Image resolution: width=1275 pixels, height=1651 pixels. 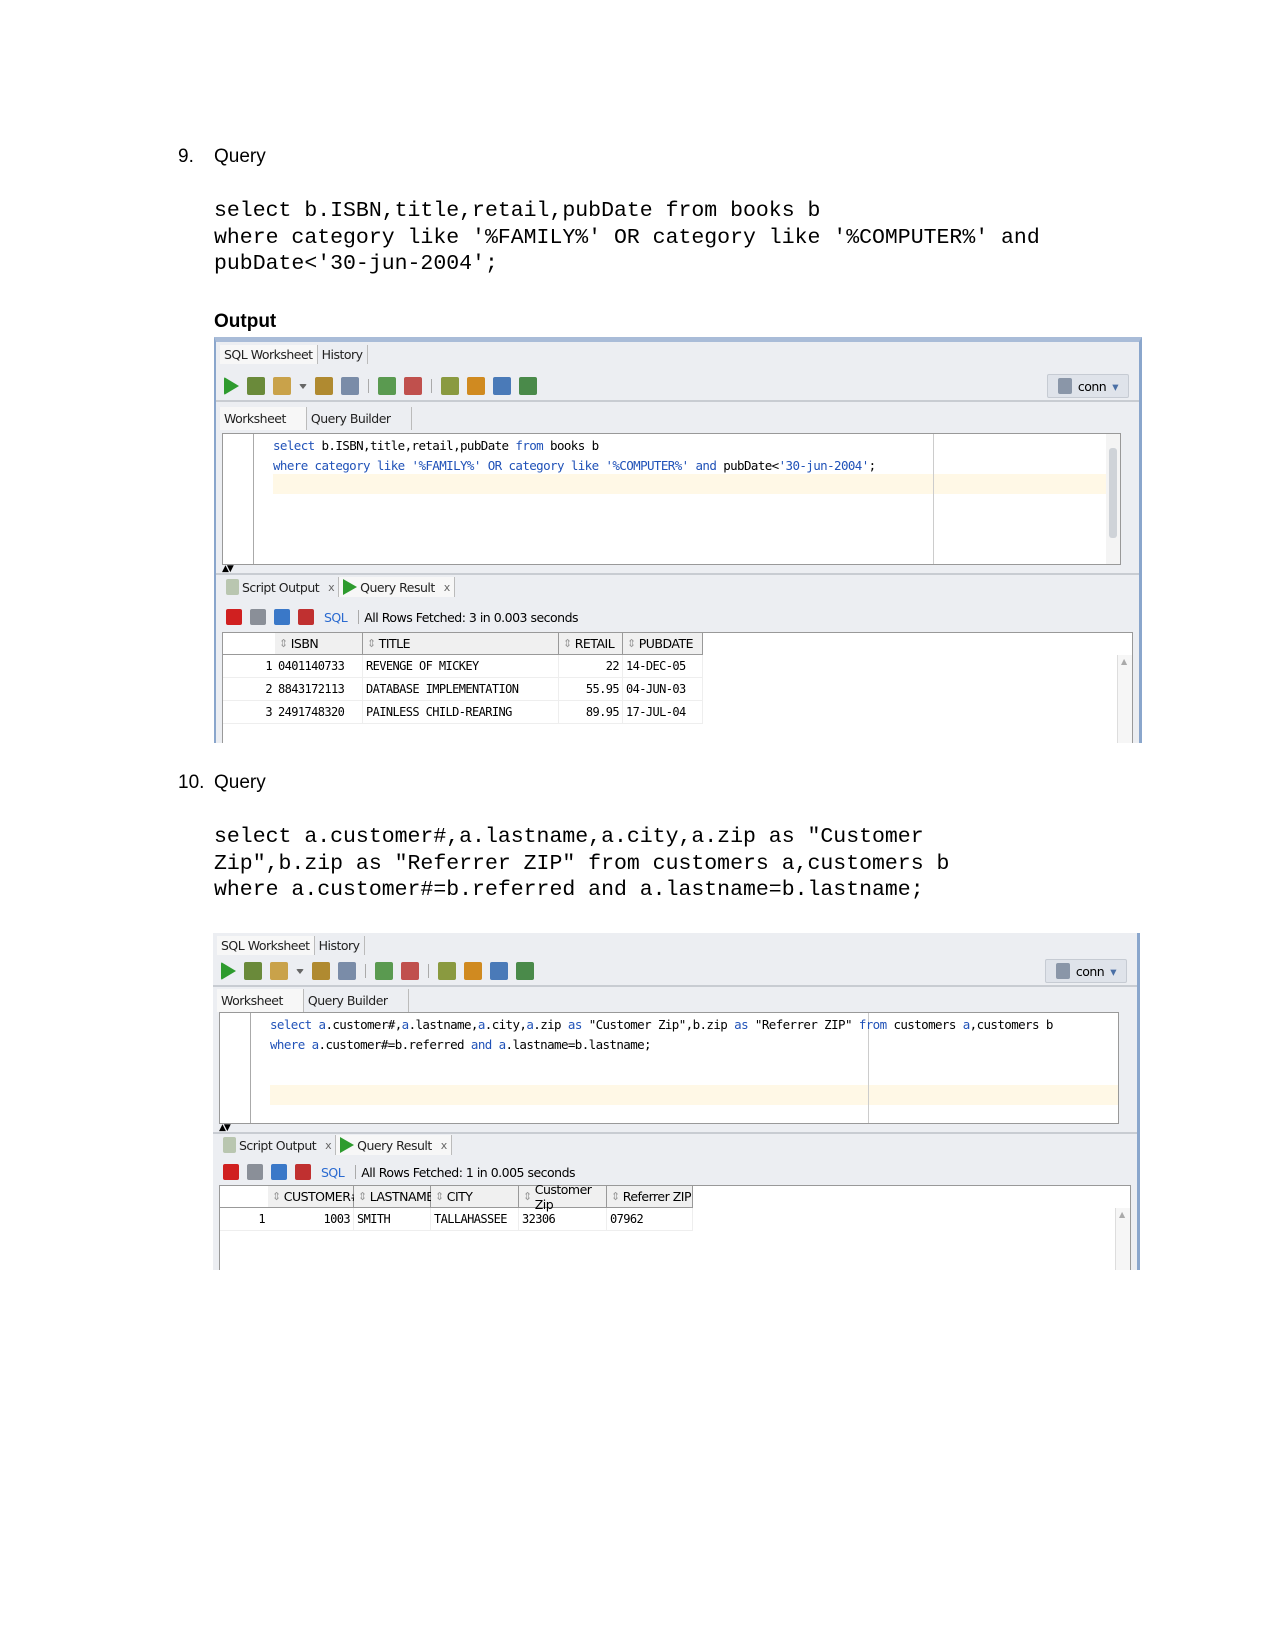 What do you see at coordinates (563, 1197) in the screenshot?
I see `column-header: ⇕ Customer Zip` at bounding box center [563, 1197].